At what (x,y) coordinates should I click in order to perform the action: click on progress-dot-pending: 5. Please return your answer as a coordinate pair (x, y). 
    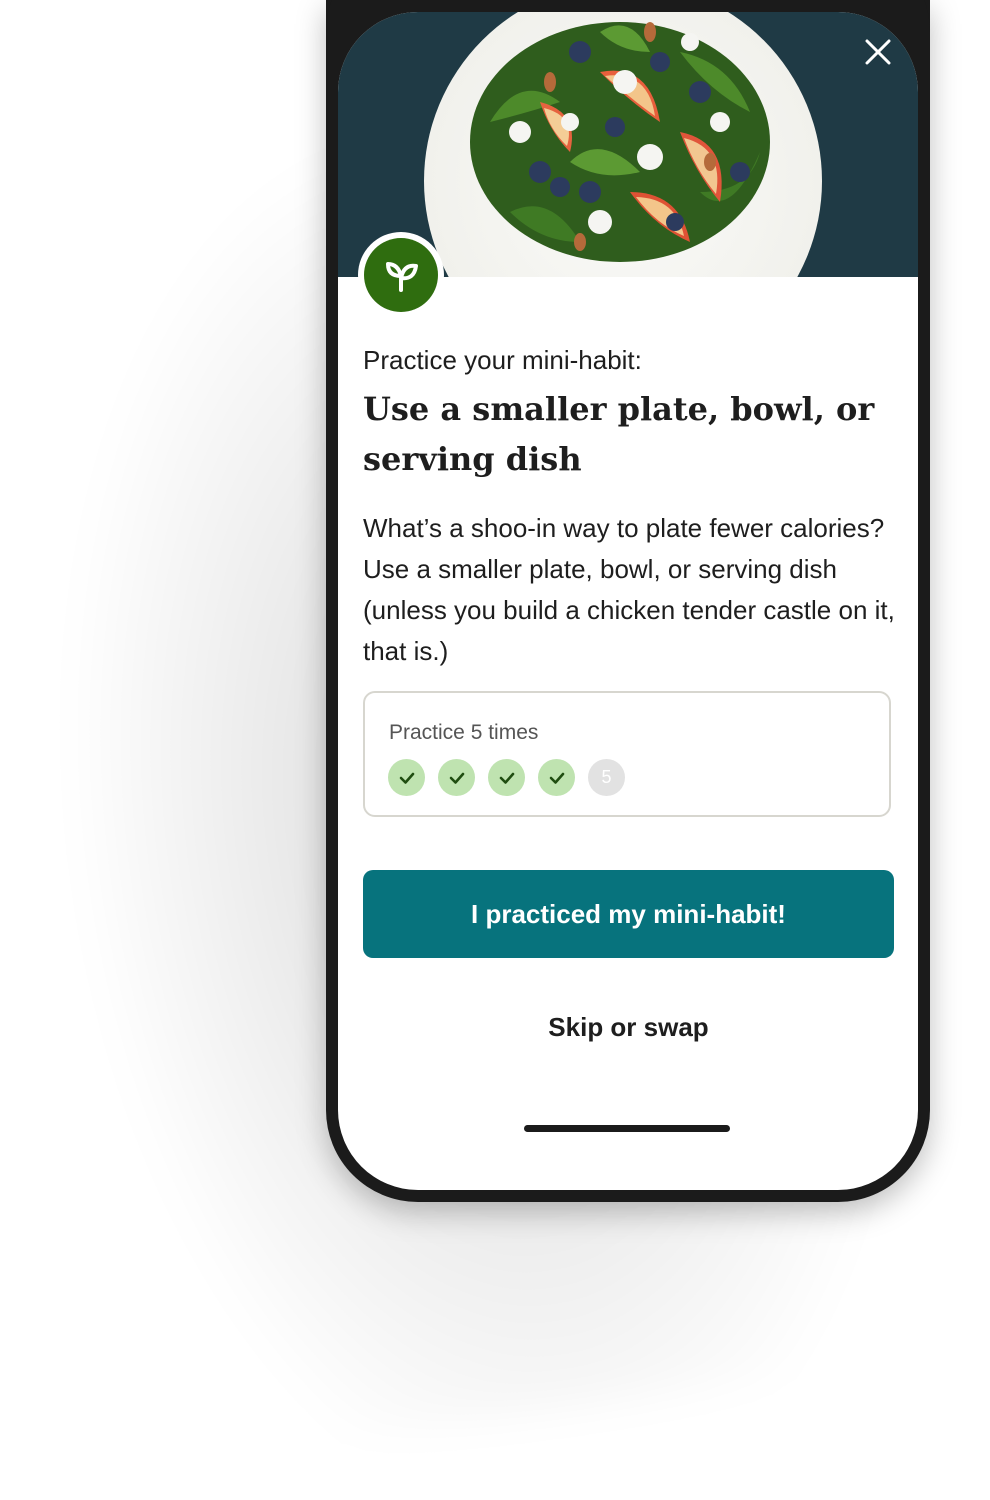
    Looking at the image, I should click on (606, 777).